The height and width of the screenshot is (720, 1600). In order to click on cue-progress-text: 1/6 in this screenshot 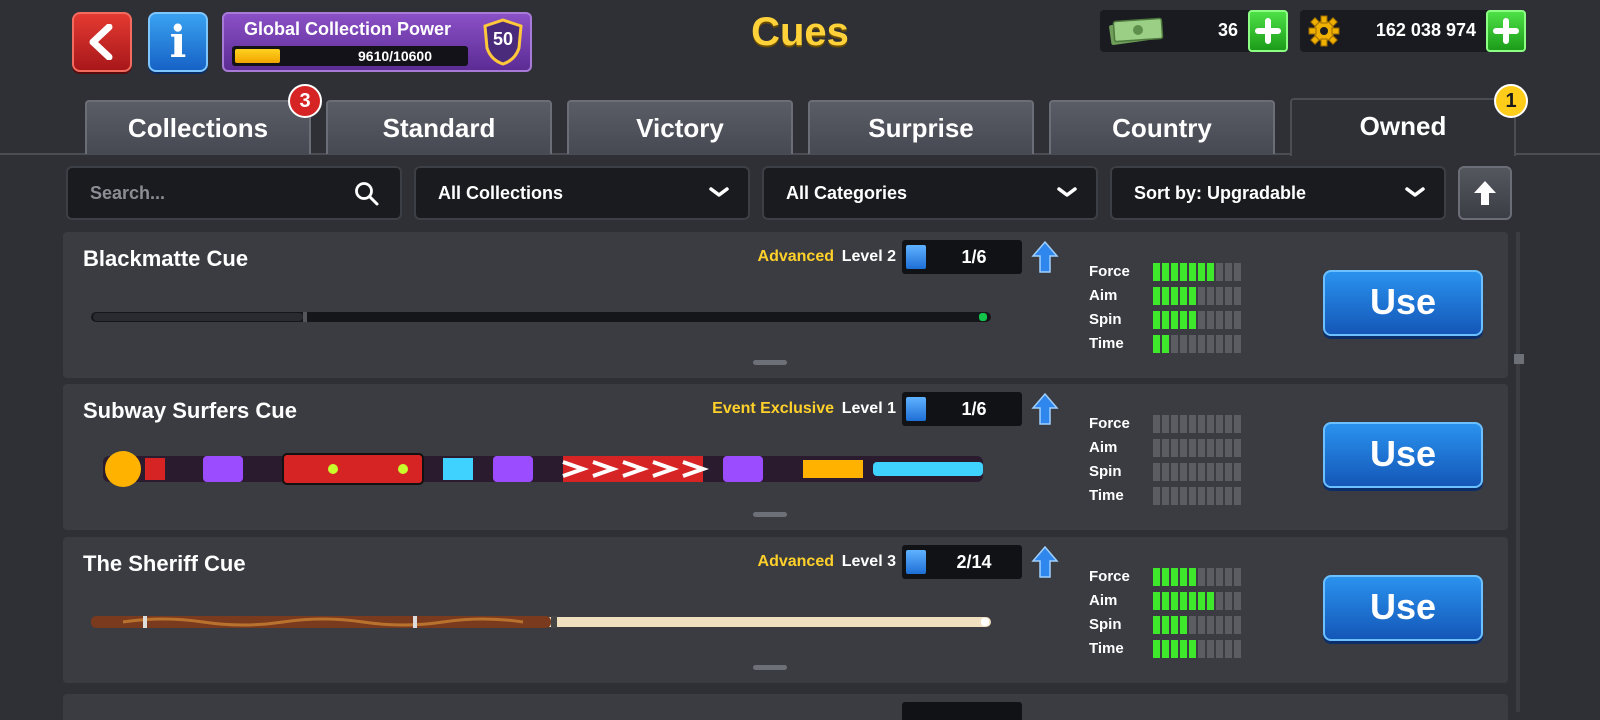, I will do `click(974, 257)`.